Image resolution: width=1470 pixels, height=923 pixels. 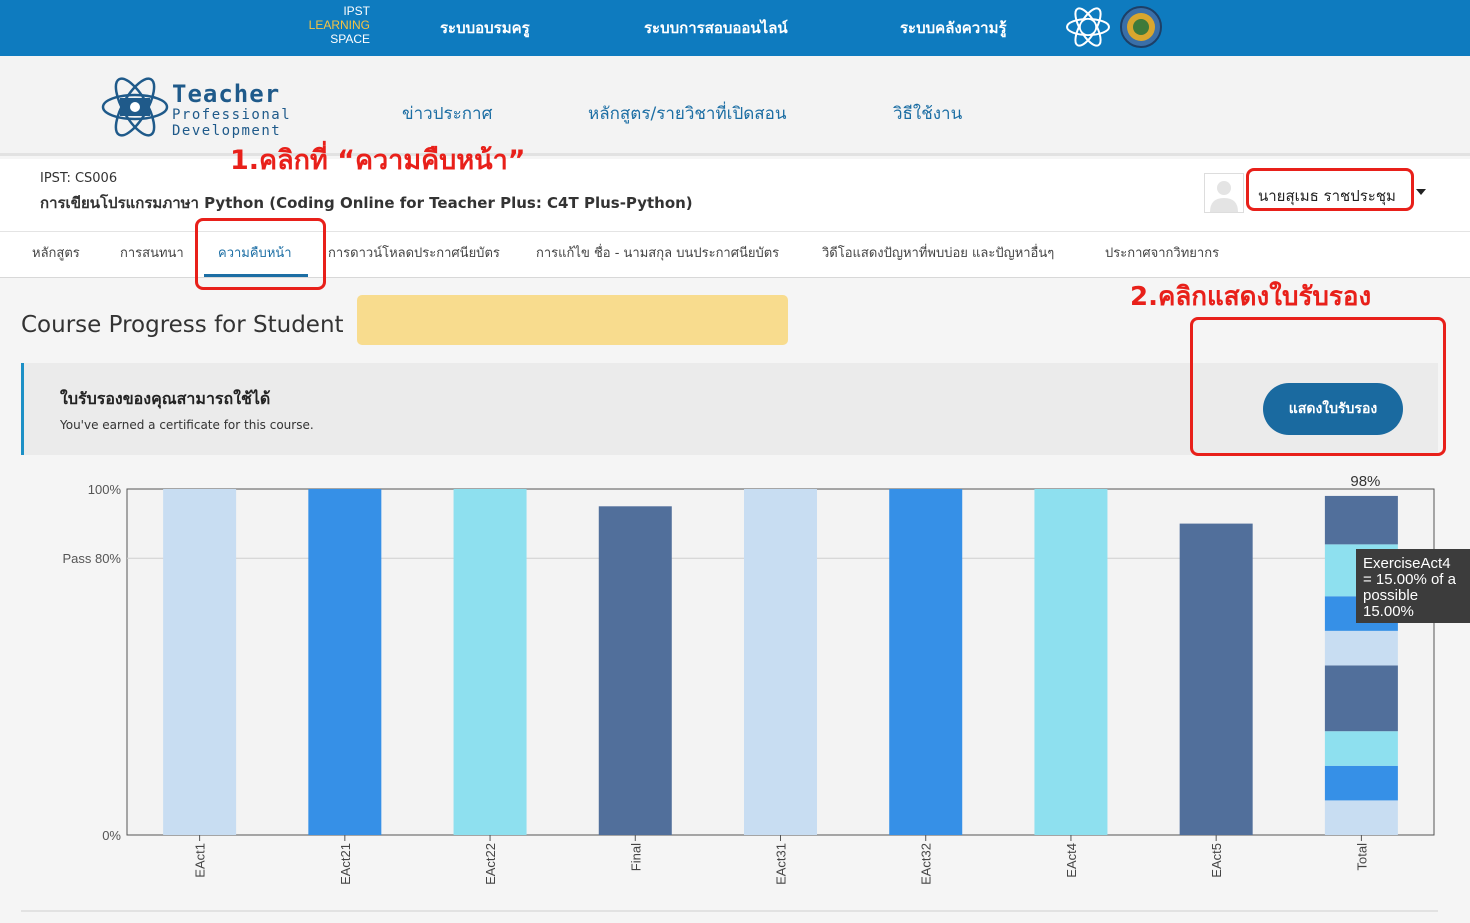 What do you see at coordinates (345, 662) in the screenshot?
I see `bar-eact21` at bounding box center [345, 662].